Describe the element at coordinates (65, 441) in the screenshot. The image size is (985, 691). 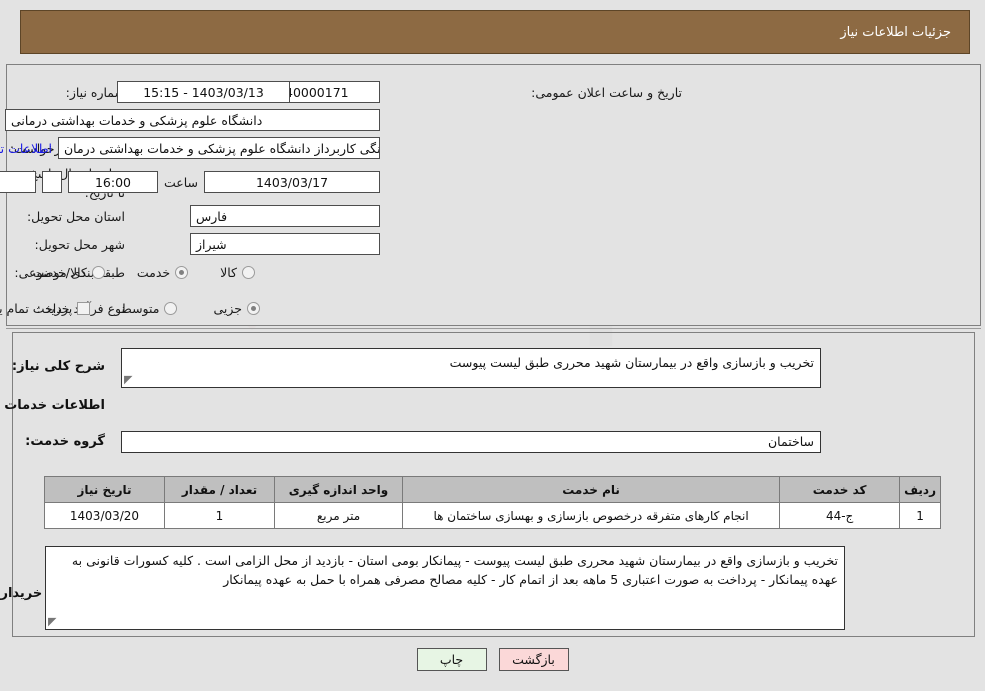
I see `service-group-label: گروه خدمت:` at that location.